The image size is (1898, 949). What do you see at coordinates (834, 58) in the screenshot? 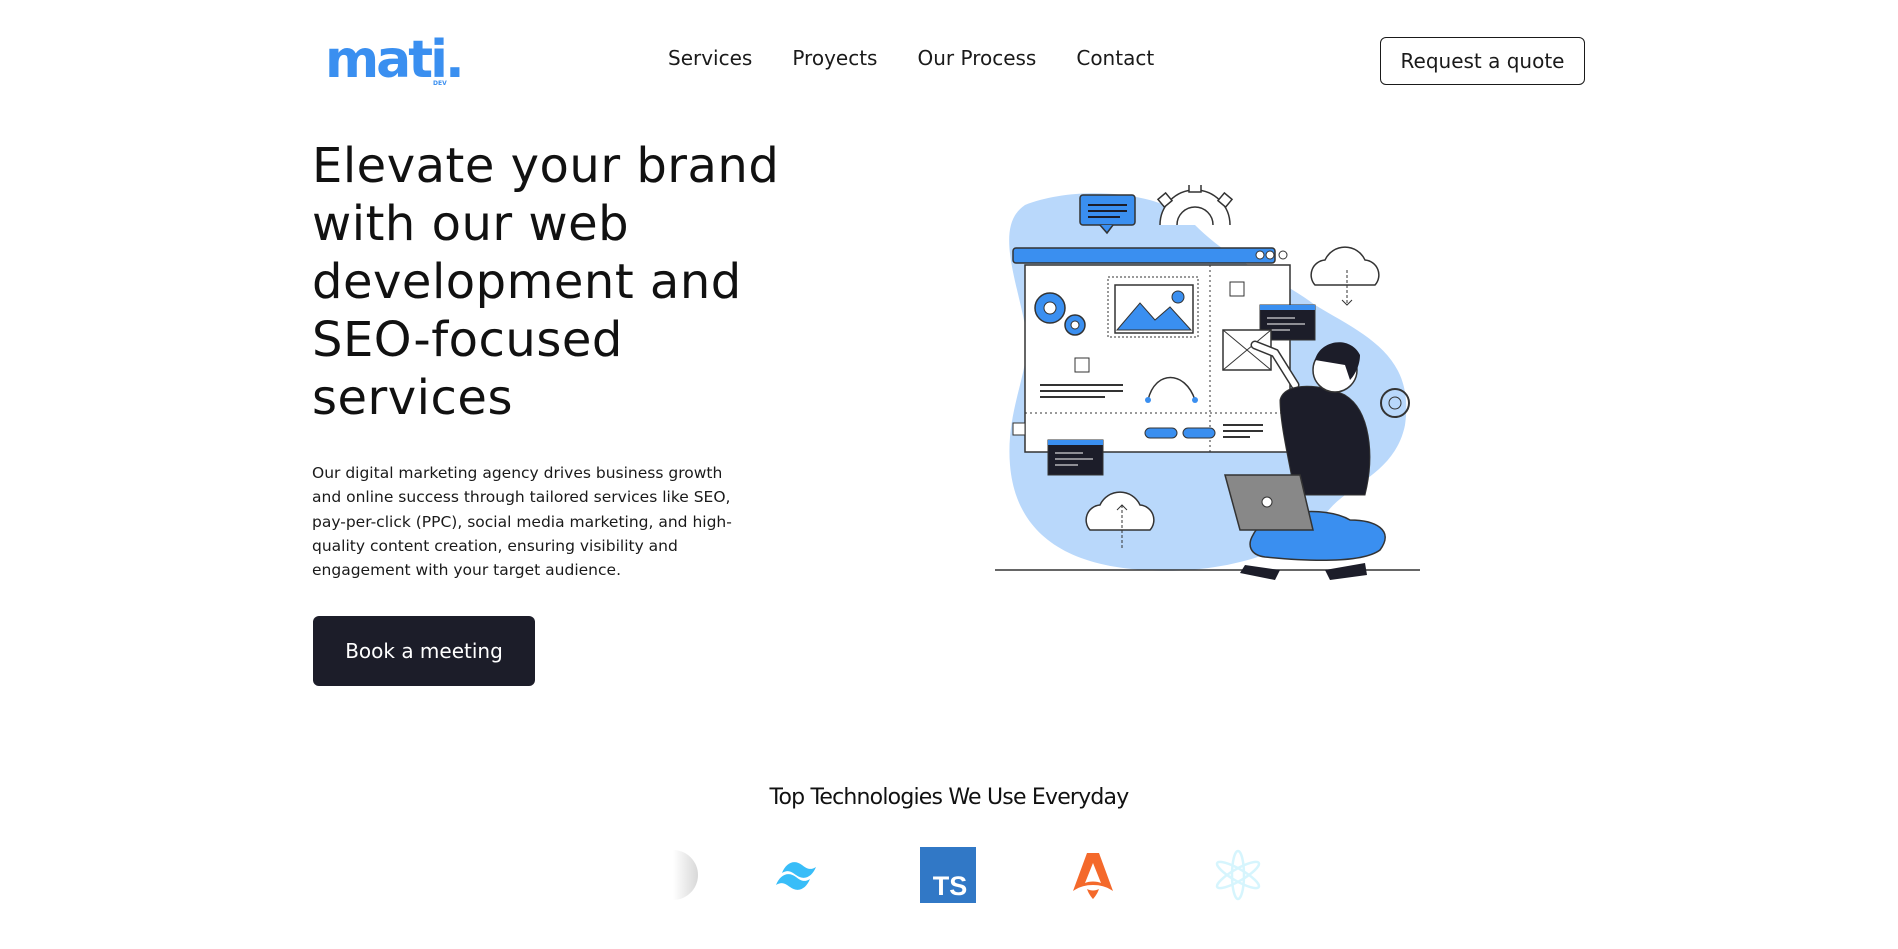
I see `nav-projects: Proyects` at bounding box center [834, 58].